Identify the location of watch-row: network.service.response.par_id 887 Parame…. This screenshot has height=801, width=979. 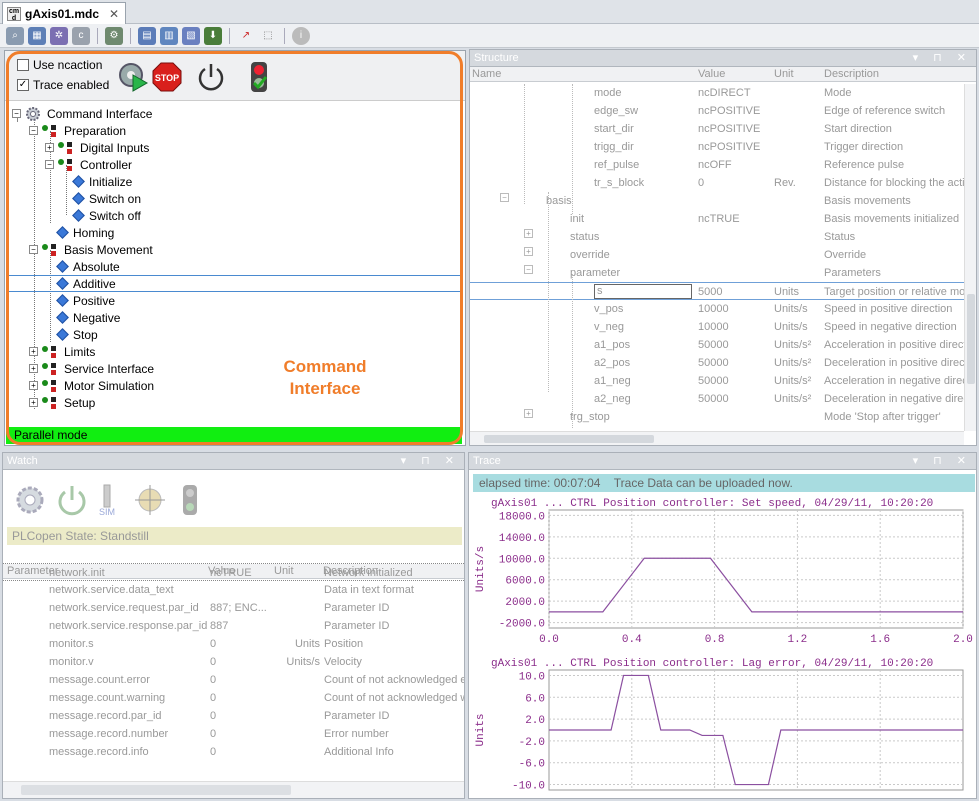
(233, 626).